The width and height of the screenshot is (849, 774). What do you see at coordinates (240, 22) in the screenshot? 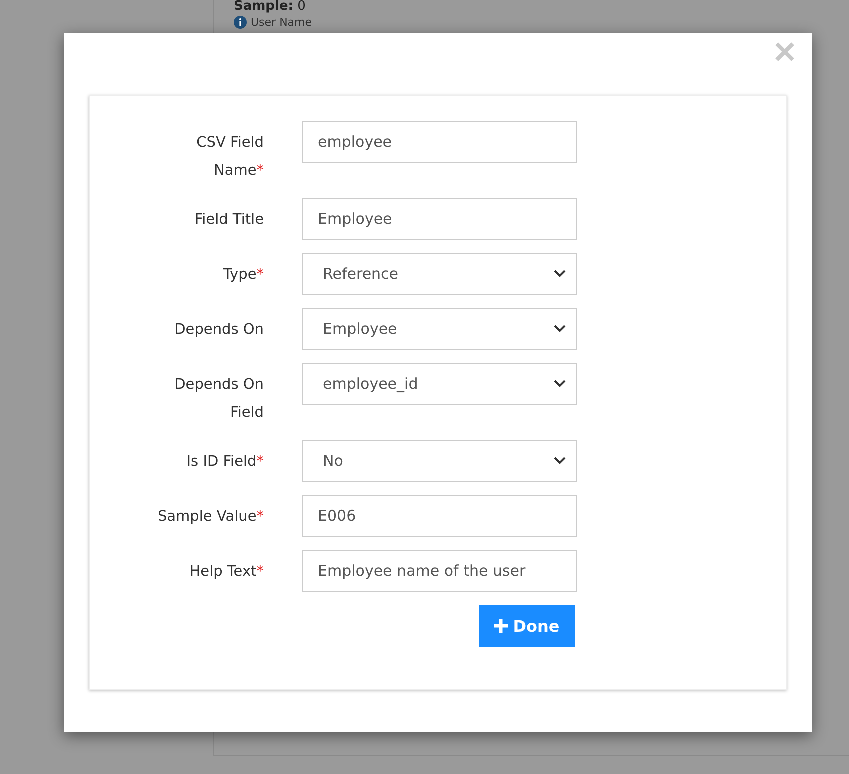
I see `info-icon` at bounding box center [240, 22].